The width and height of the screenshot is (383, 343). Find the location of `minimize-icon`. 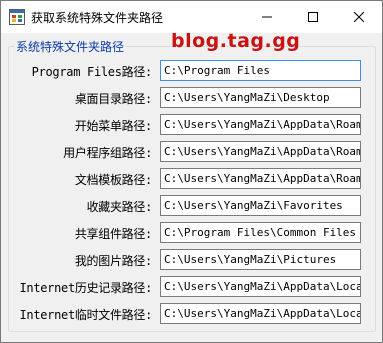

minimize-icon is located at coordinates (267, 17).